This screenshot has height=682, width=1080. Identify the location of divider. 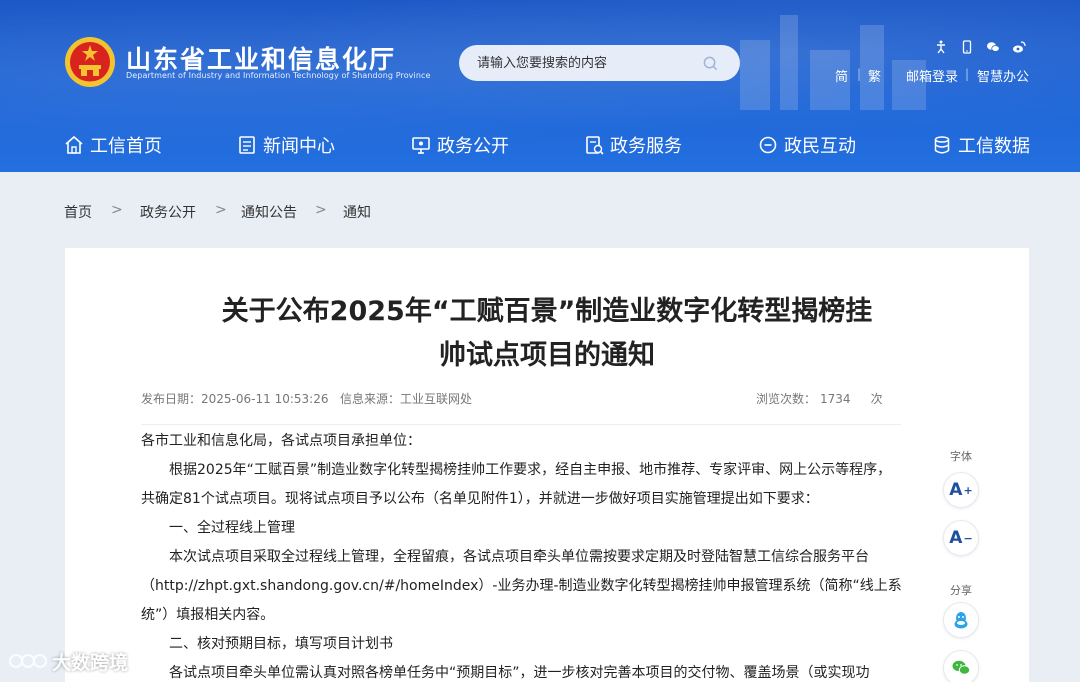
(521, 424).